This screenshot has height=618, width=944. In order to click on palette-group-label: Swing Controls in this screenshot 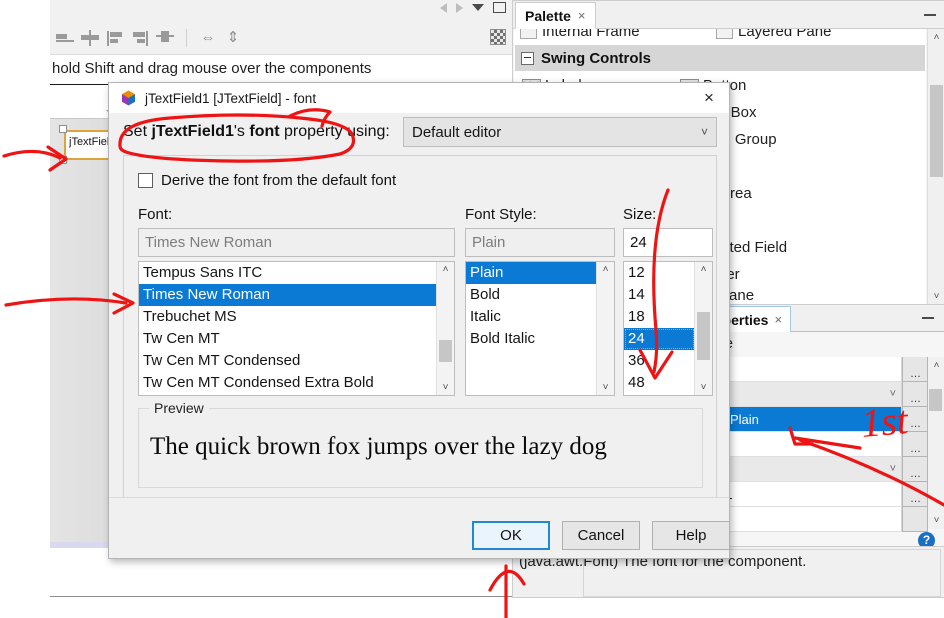, I will do `click(596, 58)`.